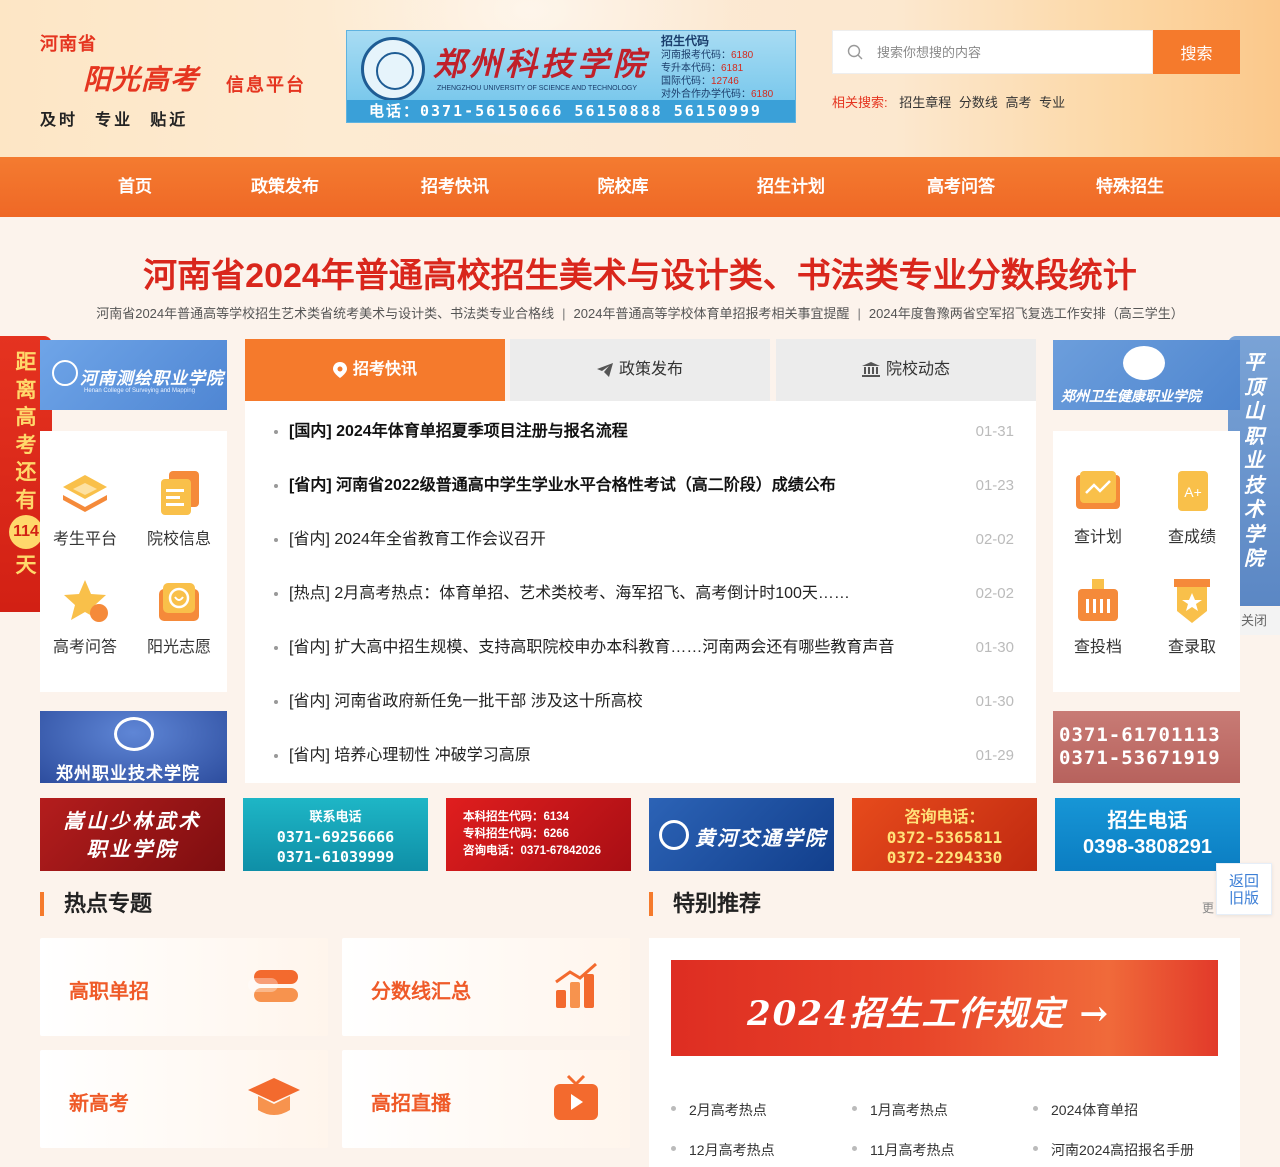  Describe the element at coordinates (486, 1099) in the screenshot. I see `topic-live-broadcast: 高招直播` at that location.